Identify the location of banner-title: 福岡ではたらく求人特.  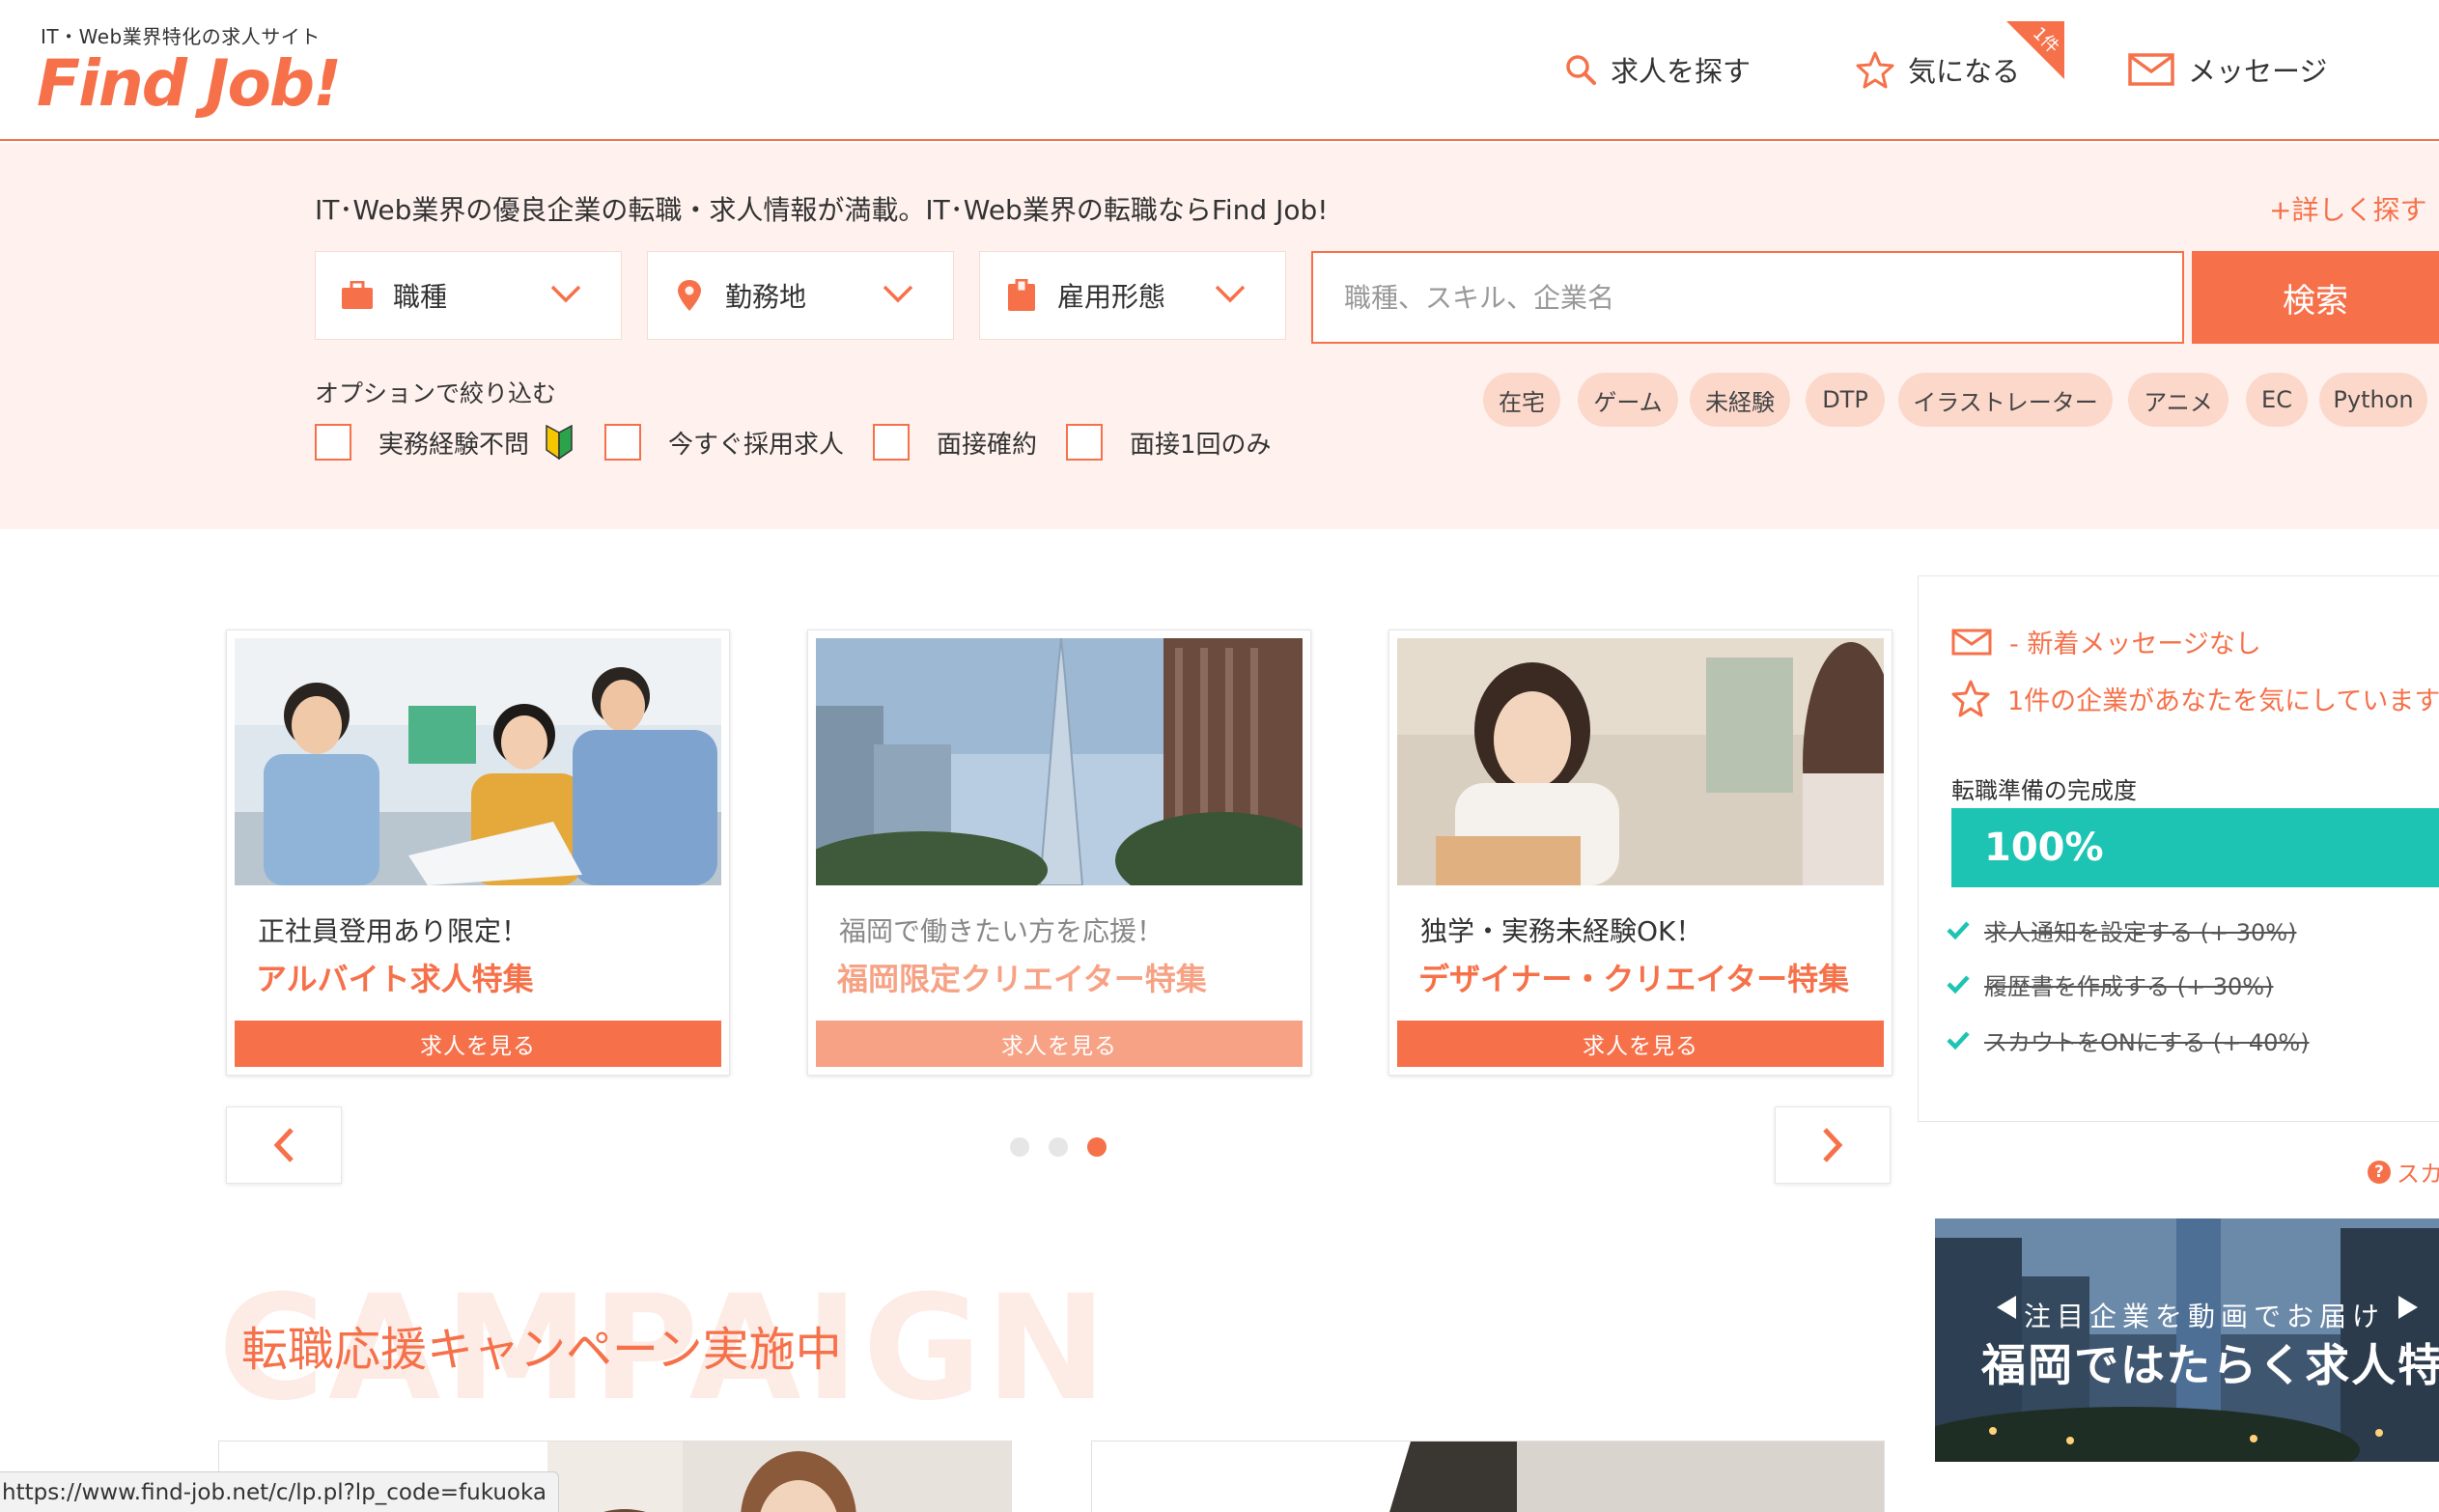
(2210, 1365).